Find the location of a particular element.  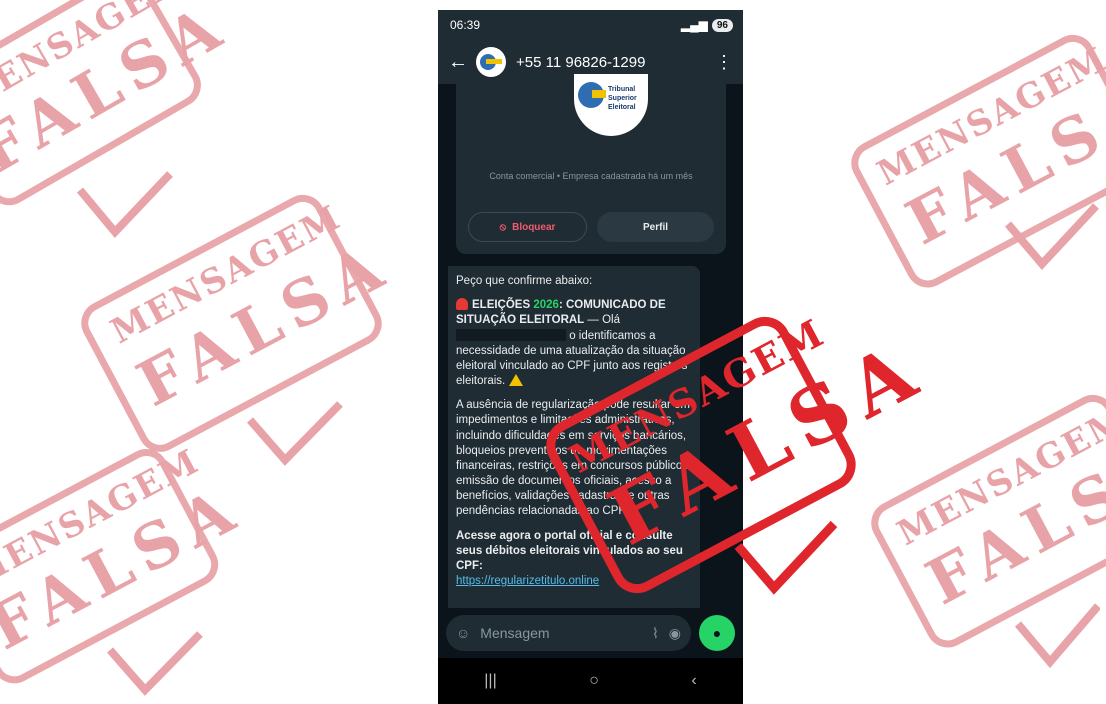

avatar is located at coordinates (491, 62).